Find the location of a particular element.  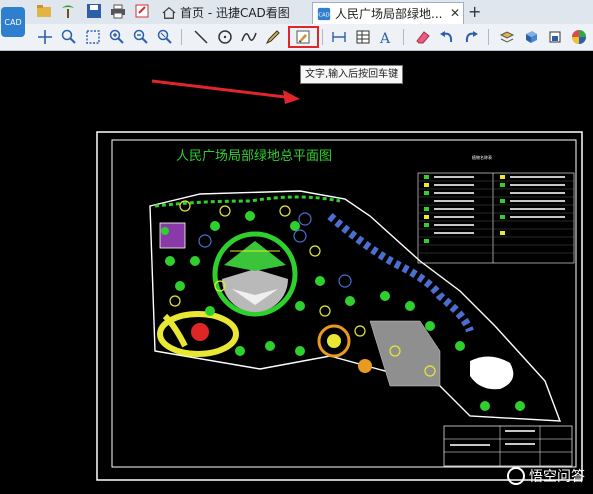

zoom-window-button is located at coordinates (93, 37).